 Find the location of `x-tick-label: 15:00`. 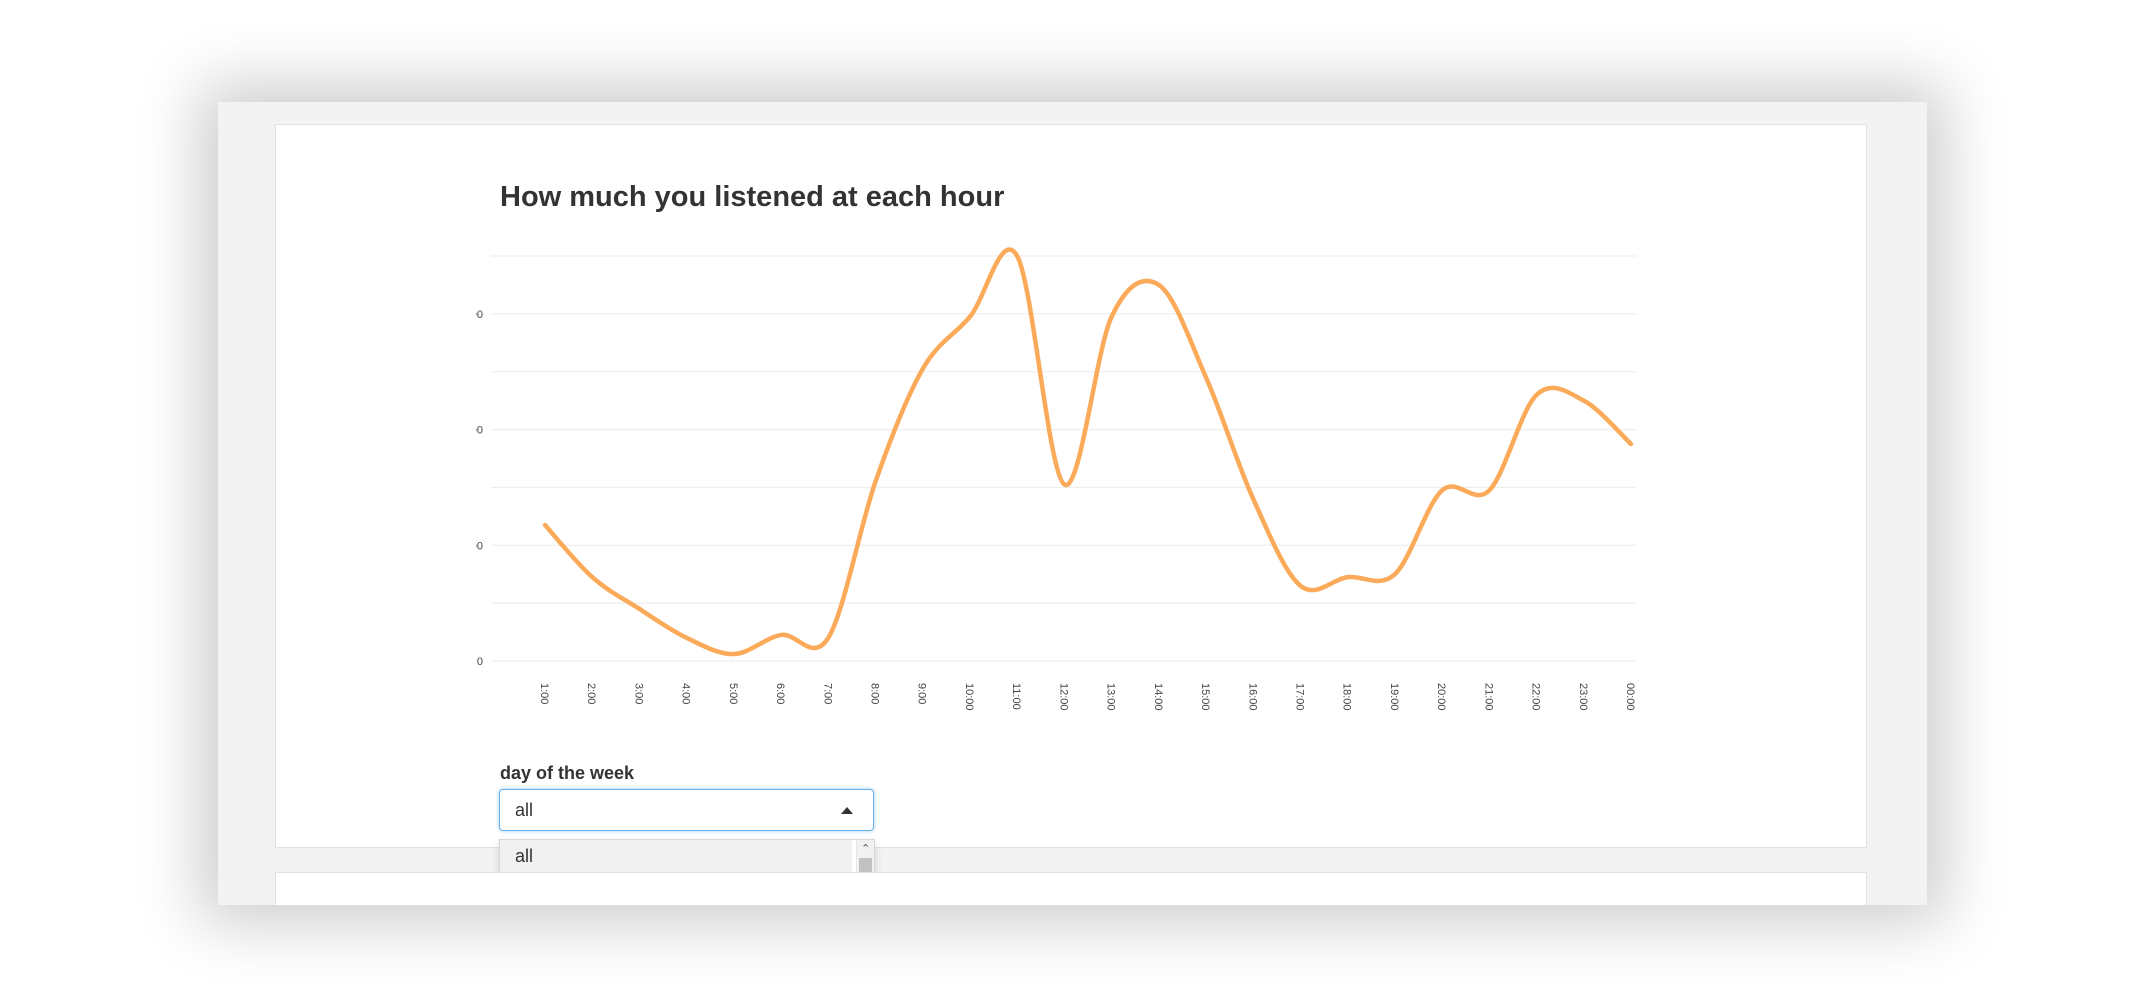

x-tick-label: 15:00 is located at coordinates (1205, 697).